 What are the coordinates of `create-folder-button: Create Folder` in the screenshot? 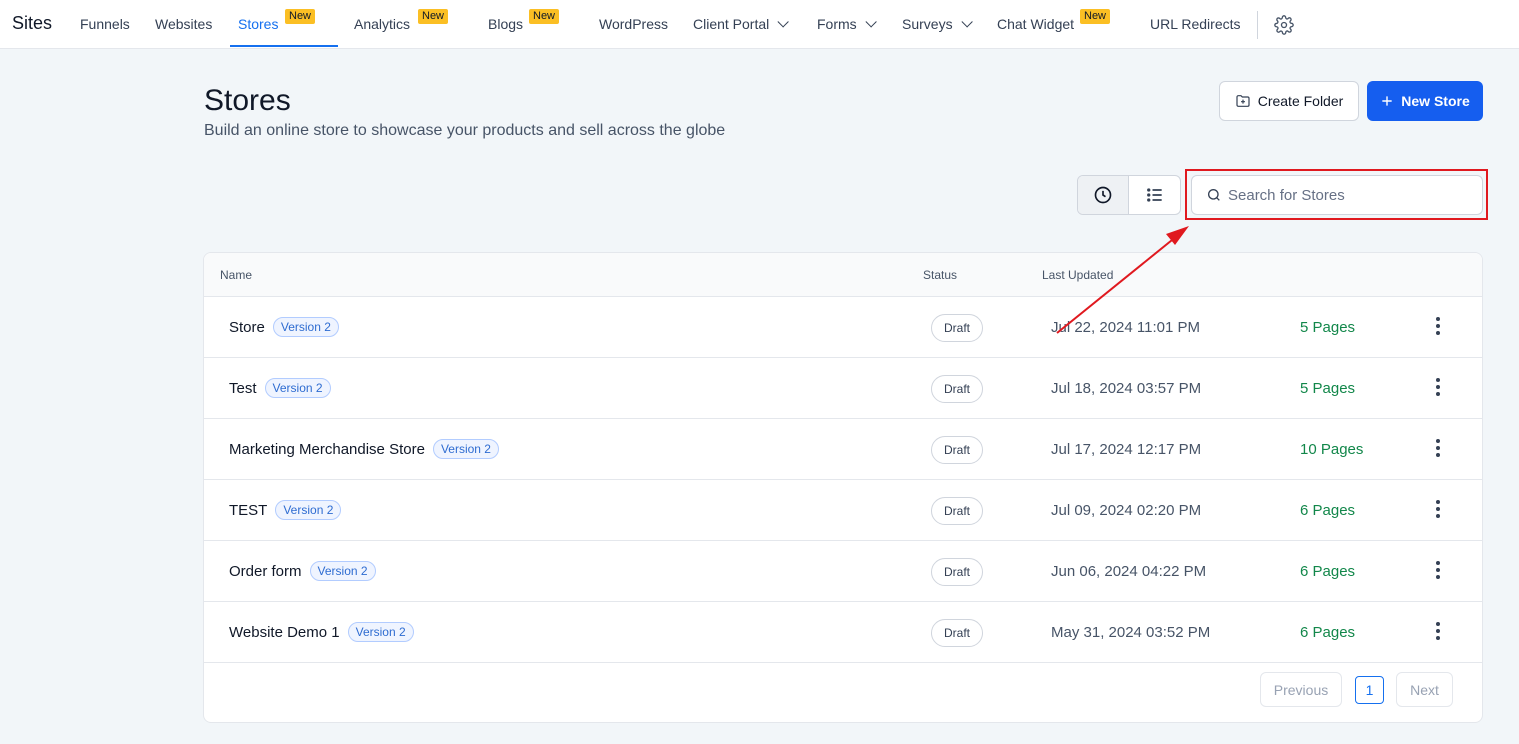 It's located at (1289, 101).